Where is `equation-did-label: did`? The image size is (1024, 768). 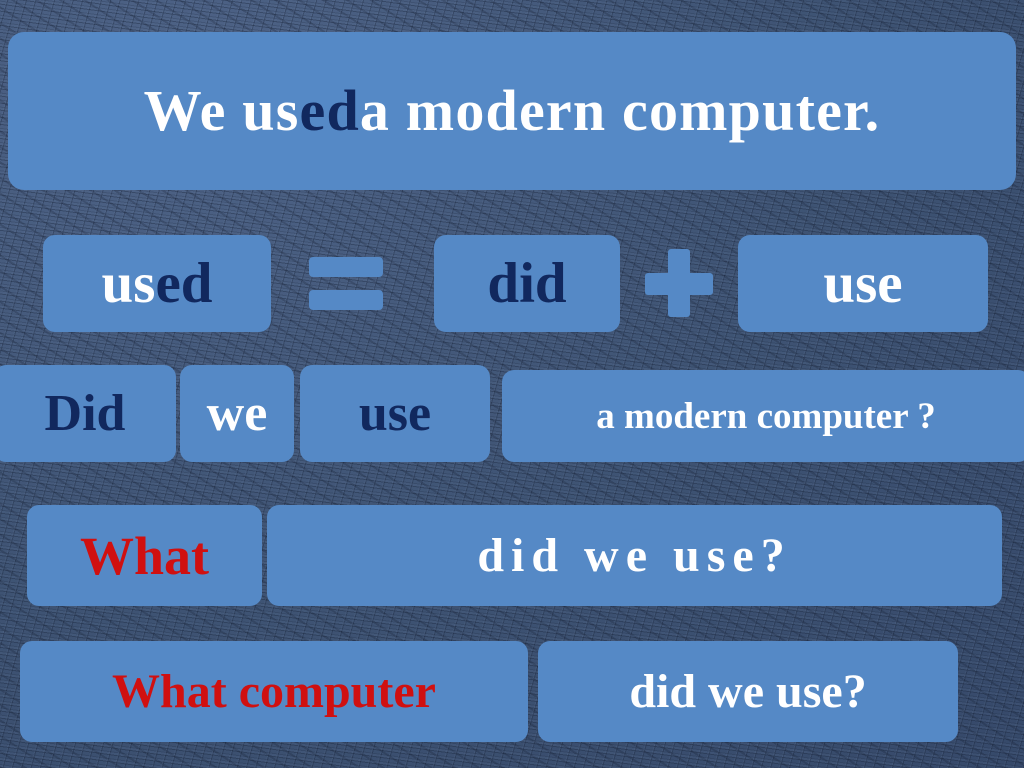 equation-did-label: did is located at coordinates (527, 283).